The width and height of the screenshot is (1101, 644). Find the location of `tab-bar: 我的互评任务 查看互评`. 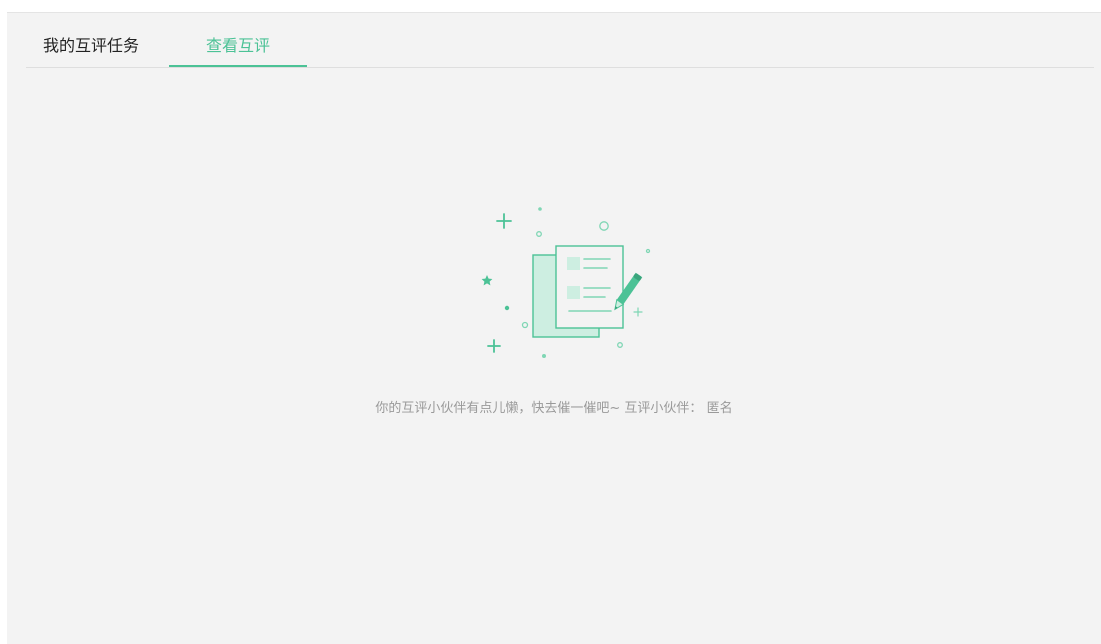

tab-bar: 我的互评任务 查看互评 is located at coordinates (560, 51).